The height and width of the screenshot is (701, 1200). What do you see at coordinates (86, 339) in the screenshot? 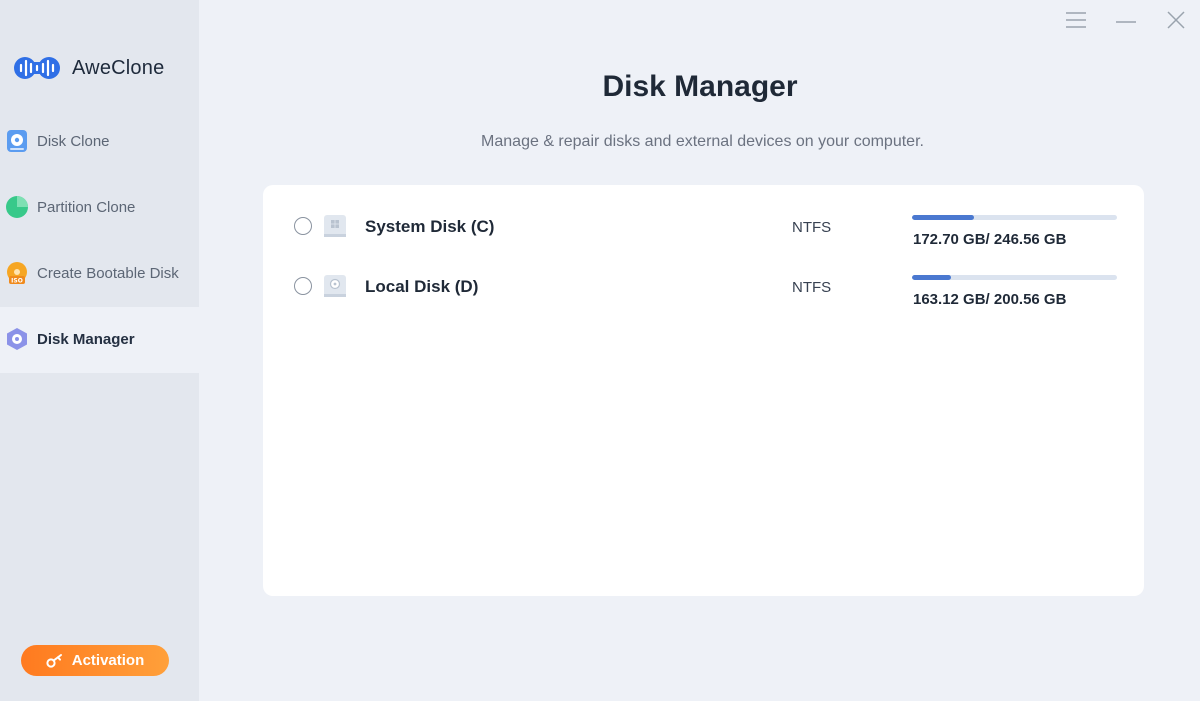
I see `sidebar-item-label: Disk Manager` at bounding box center [86, 339].